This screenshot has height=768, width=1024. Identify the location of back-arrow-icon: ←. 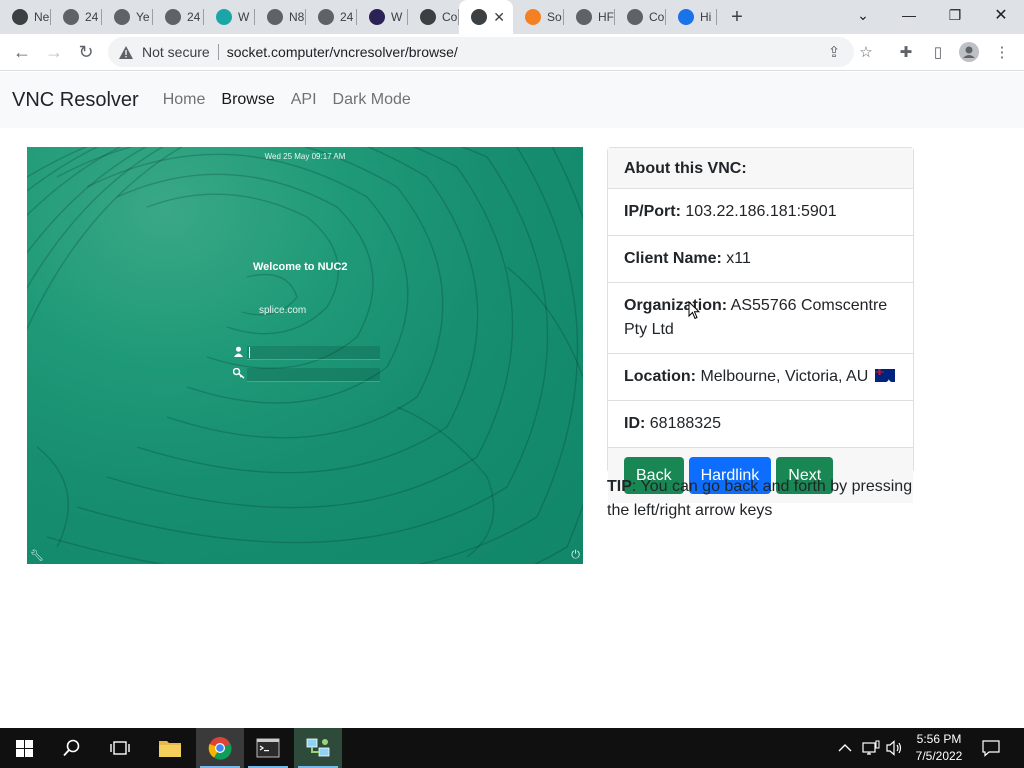
(22, 52).